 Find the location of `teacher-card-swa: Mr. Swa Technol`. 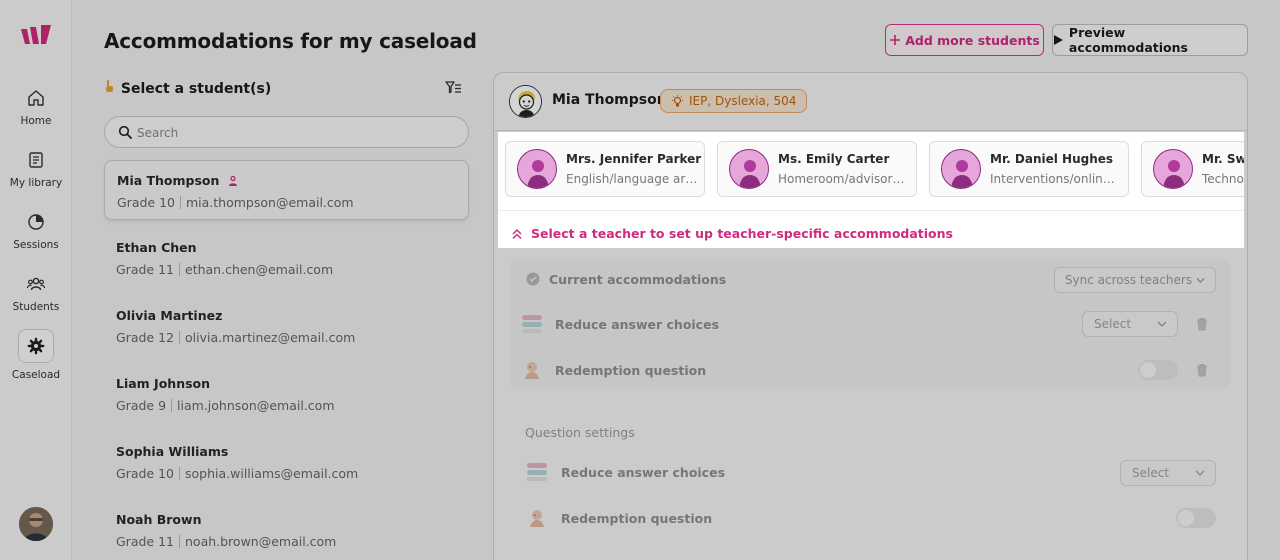

teacher-card-swa: Mr. Swa Technol is located at coordinates (1192, 169).